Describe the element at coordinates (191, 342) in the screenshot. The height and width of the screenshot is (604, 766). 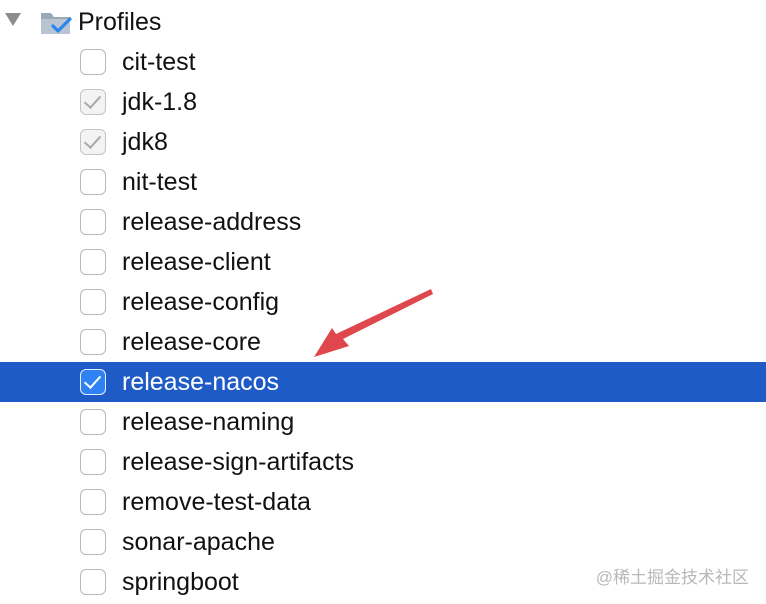
I see `profile-label: release-core` at that location.